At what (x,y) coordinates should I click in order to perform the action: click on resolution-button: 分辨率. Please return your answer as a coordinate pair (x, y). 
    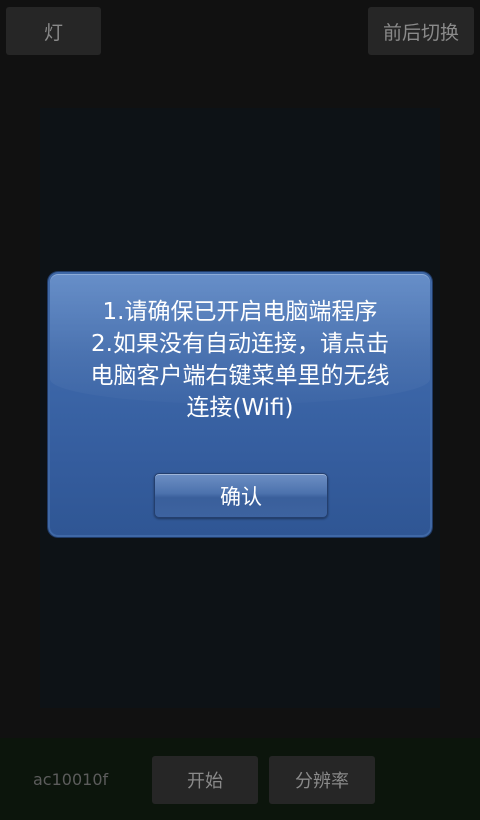
    Looking at the image, I should click on (322, 780).